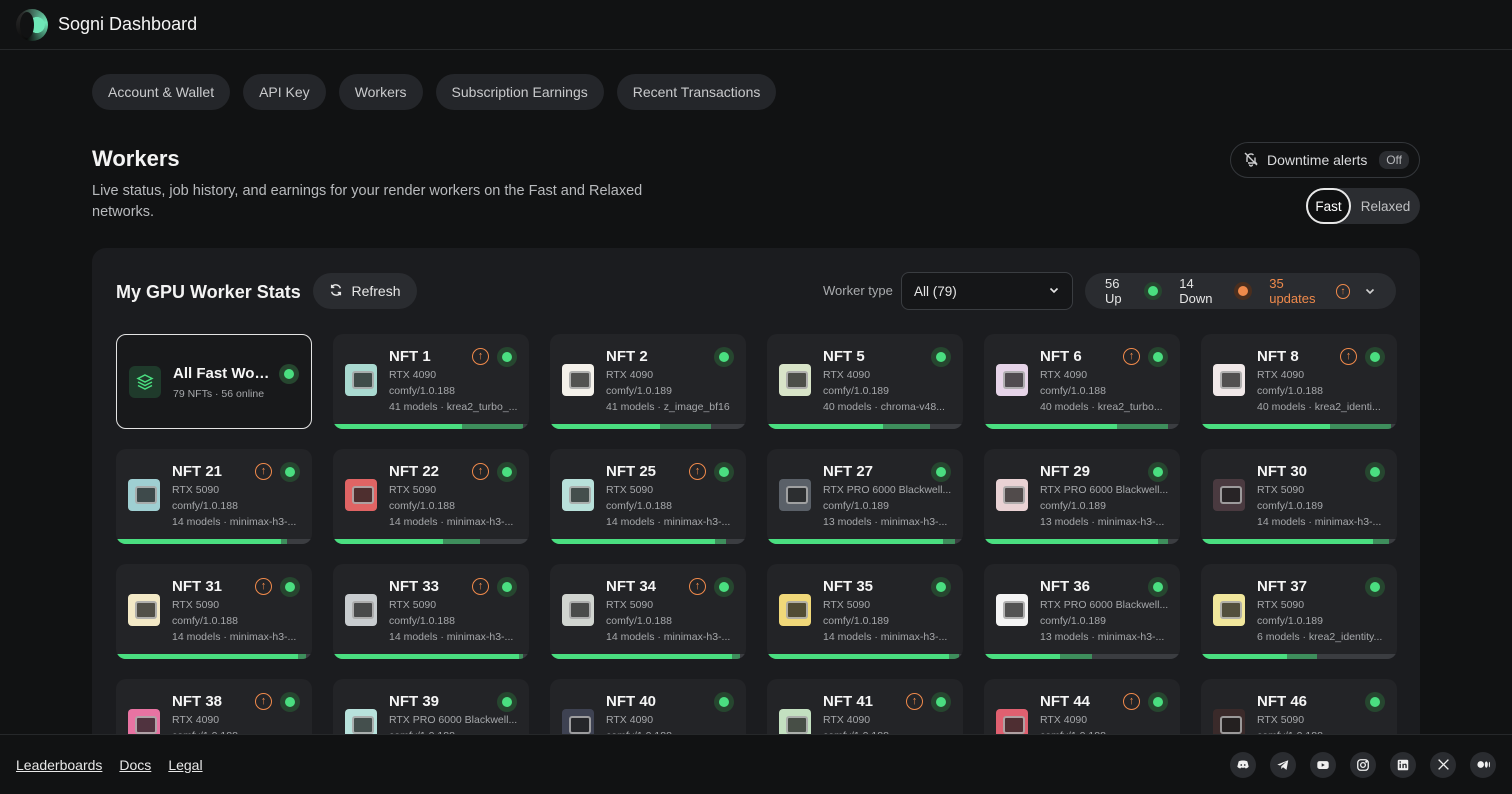  I want to click on footer-link-docs: Docs, so click(135, 765).